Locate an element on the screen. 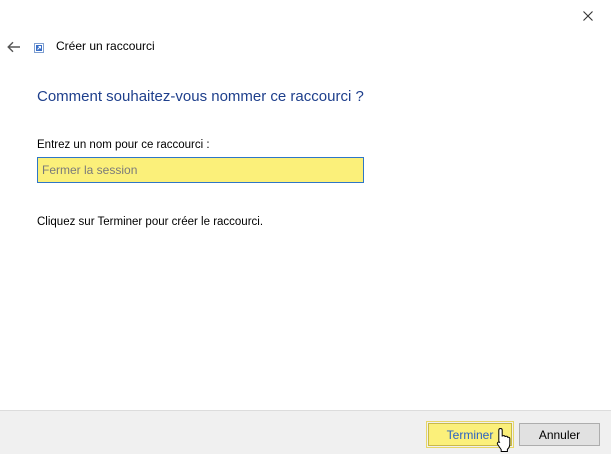 This screenshot has height=454, width=611. finish-button: Terminer is located at coordinates (470, 434).